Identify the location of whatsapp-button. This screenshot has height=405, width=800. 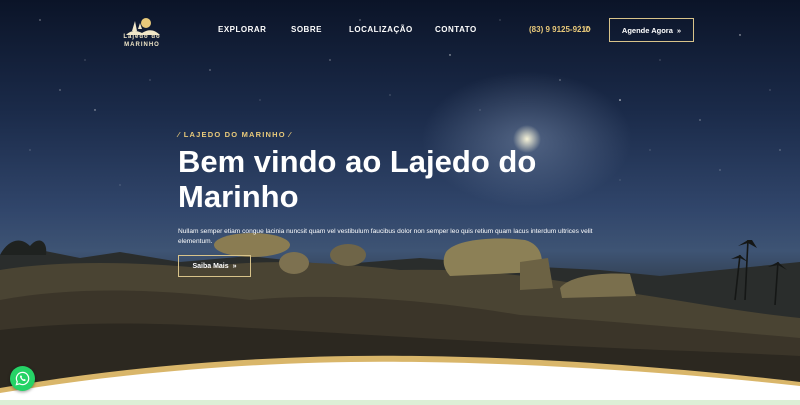
(22, 378).